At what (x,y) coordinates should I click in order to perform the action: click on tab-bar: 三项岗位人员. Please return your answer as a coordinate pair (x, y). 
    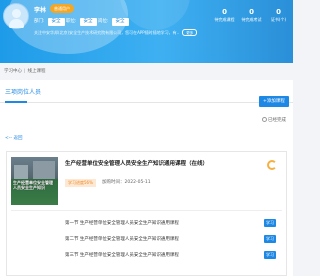
    Looking at the image, I should click on (146, 91).